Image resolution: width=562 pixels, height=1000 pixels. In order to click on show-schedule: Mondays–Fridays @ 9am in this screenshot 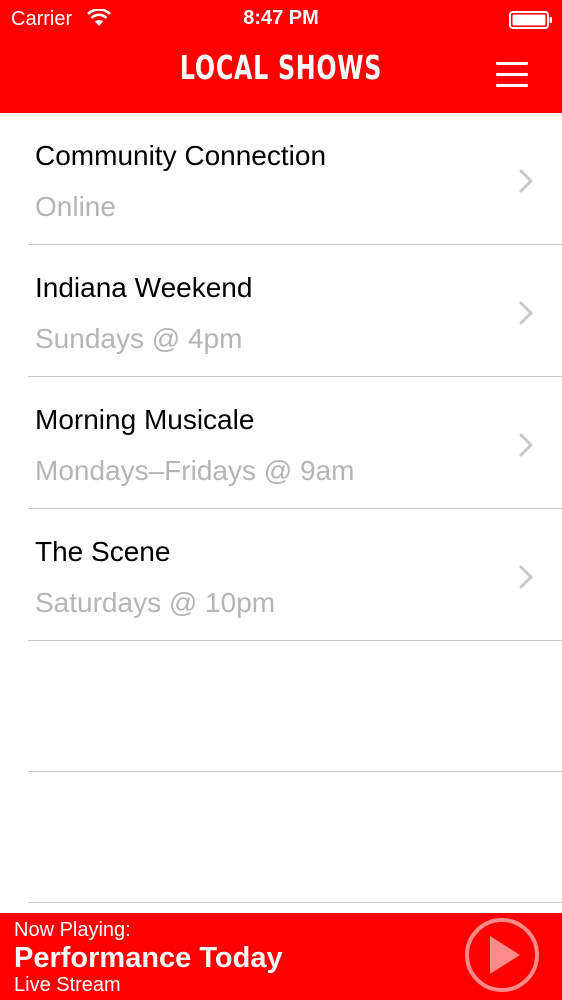, I will do `click(195, 470)`.